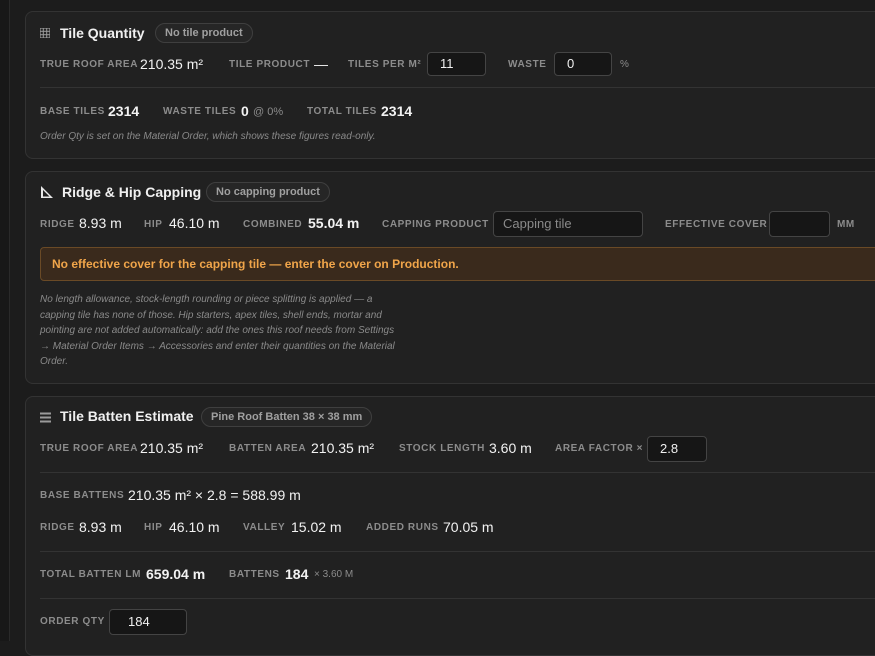 Image resolution: width=875 pixels, height=656 pixels. Describe the element at coordinates (297, 574) in the screenshot. I see `battens-value: 184` at that location.